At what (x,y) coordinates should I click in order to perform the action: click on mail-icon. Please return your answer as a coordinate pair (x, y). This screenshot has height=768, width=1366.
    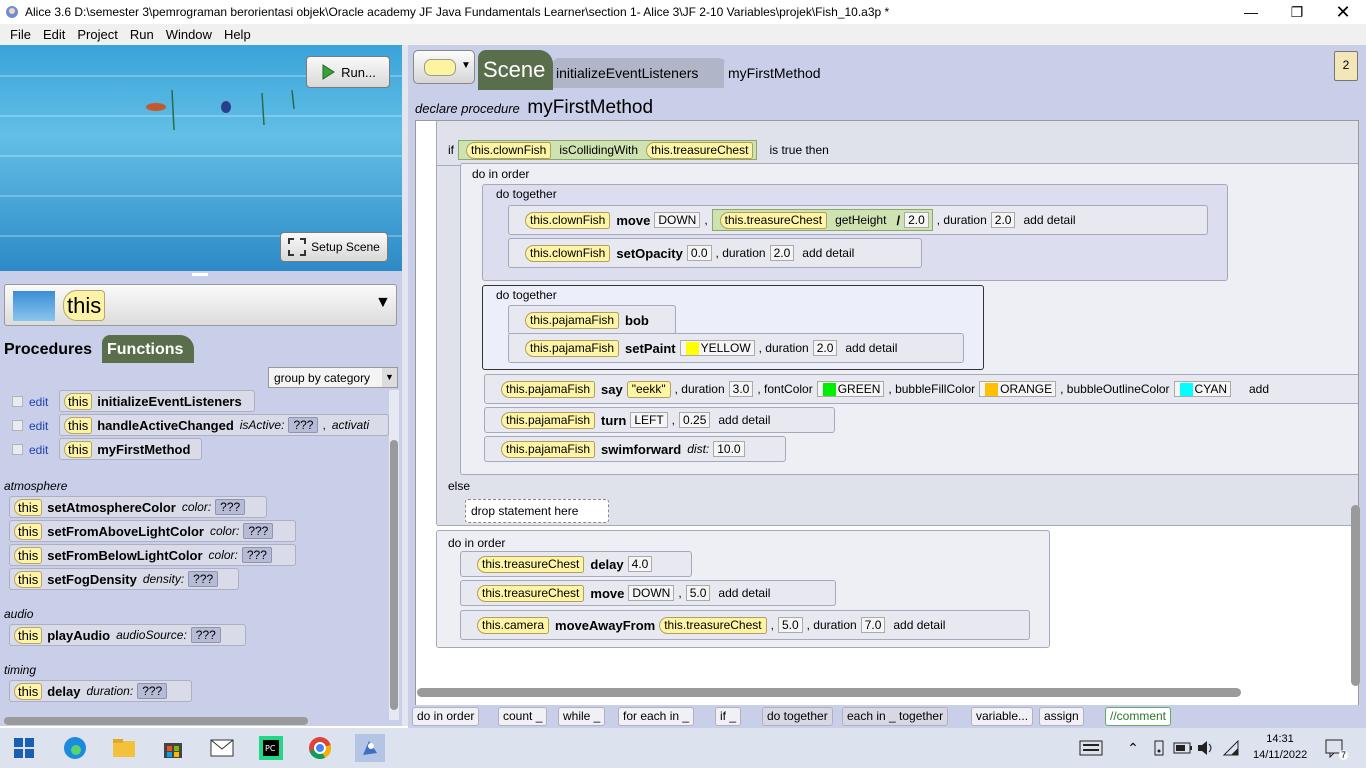
    Looking at the image, I should click on (222, 748).